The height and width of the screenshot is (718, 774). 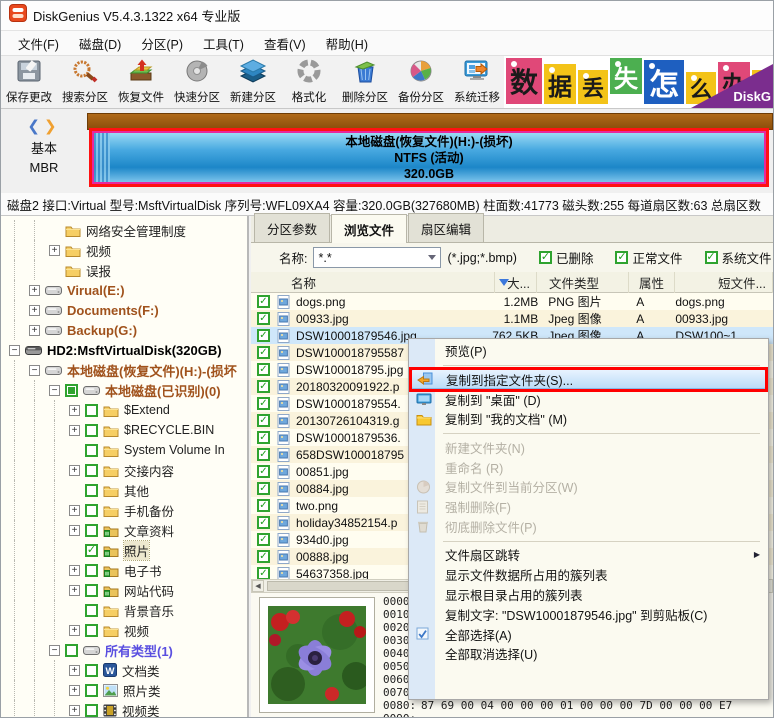 I want to click on toolbar-button-5: 新建分区, so click(x=253, y=82).